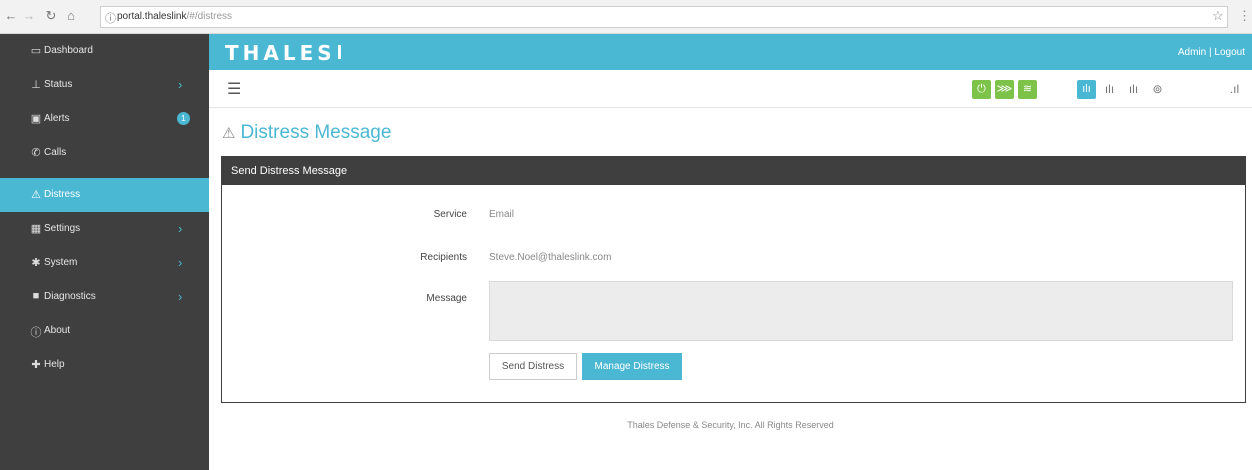 The height and width of the screenshot is (470, 1252). What do you see at coordinates (152, 16) in the screenshot?
I see `url-host: portal.thaleslink` at bounding box center [152, 16].